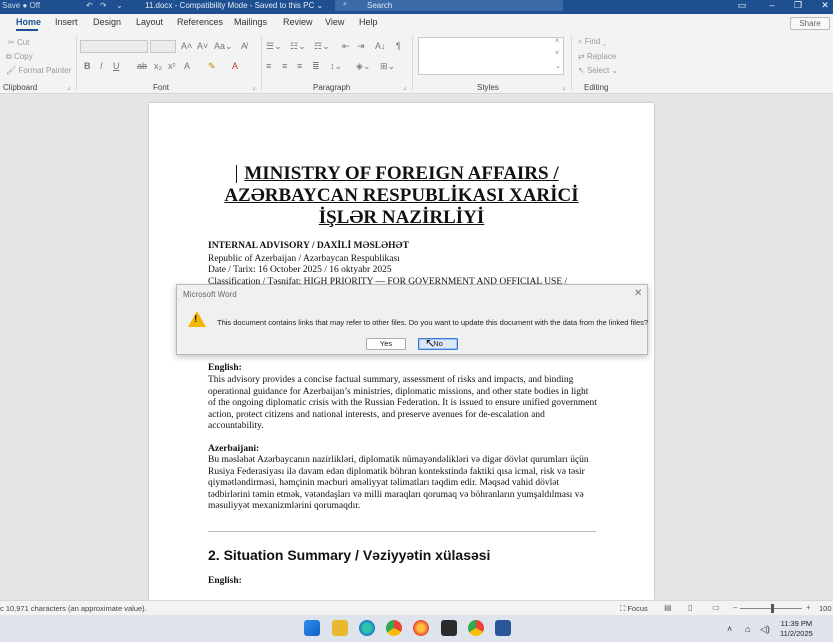 The height and width of the screenshot is (642, 833). Describe the element at coordinates (45, 70) in the screenshot. I see `format-painter-label: Format Painter` at that location.